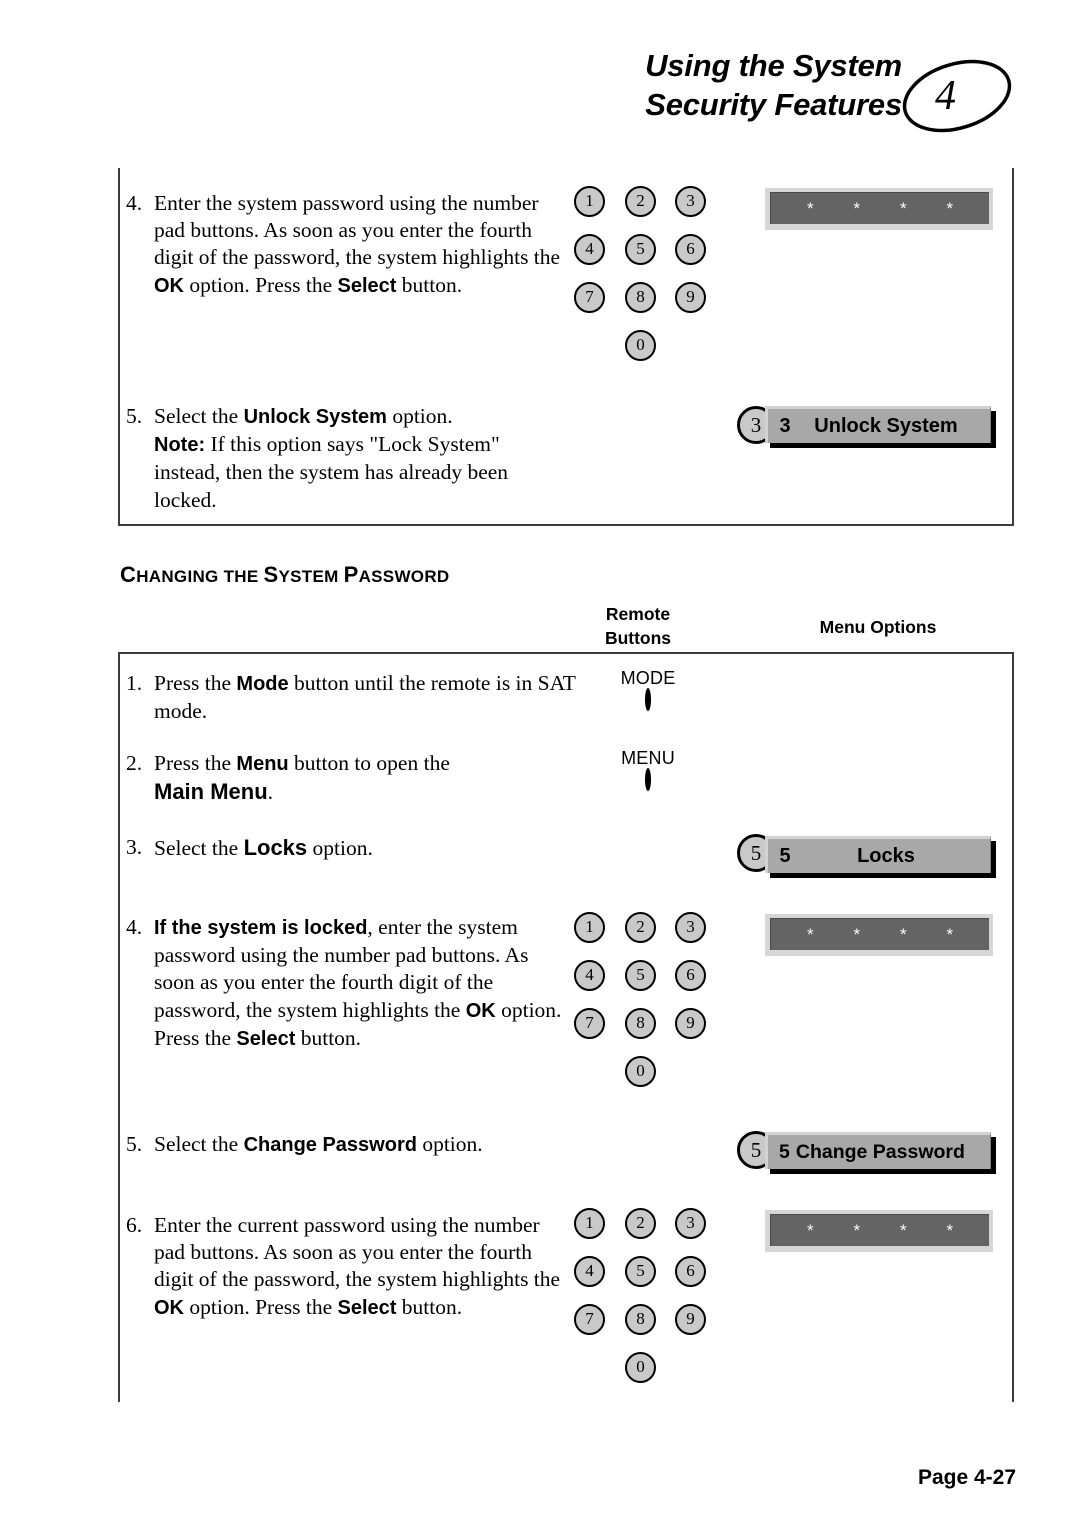 The width and height of the screenshot is (1080, 1526). What do you see at coordinates (128, 574) in the screenshot?
I see `section-heading-cap-1: C` at bounding box center [128, 574].